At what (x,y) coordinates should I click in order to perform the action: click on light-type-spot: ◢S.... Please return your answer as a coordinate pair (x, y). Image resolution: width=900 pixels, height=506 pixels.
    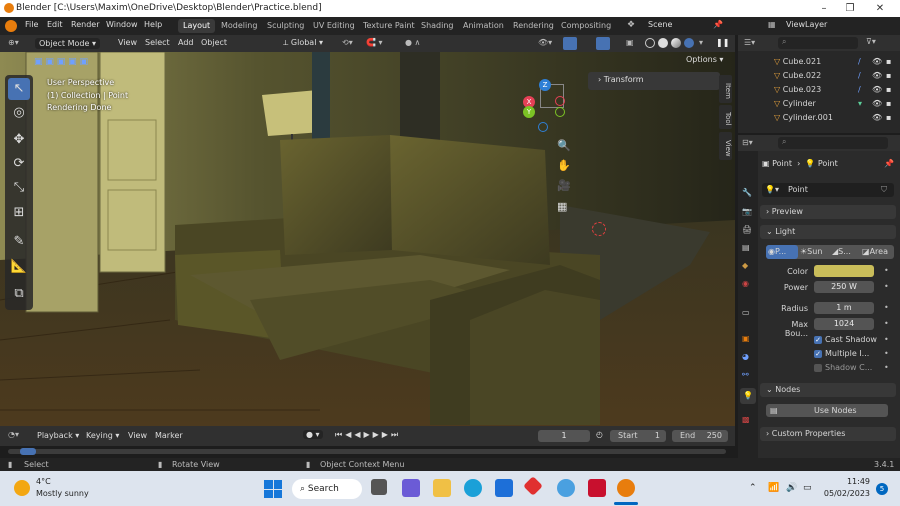
    Looking at the image, I should click on (841, 251).